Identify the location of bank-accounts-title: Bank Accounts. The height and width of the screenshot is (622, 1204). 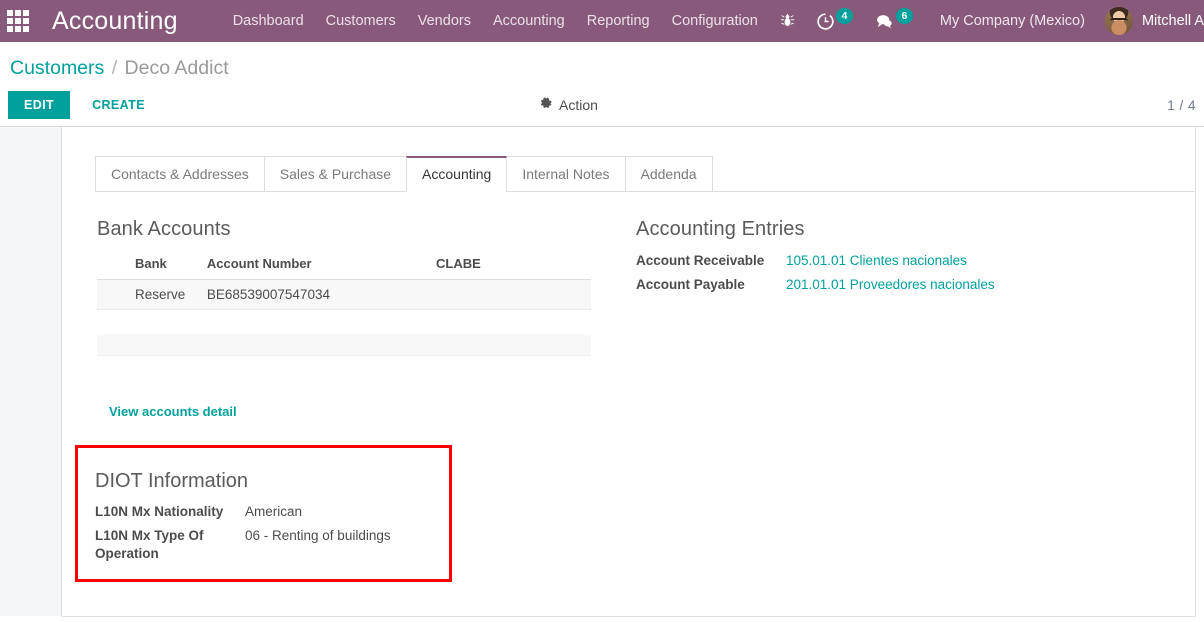
(164, 229).